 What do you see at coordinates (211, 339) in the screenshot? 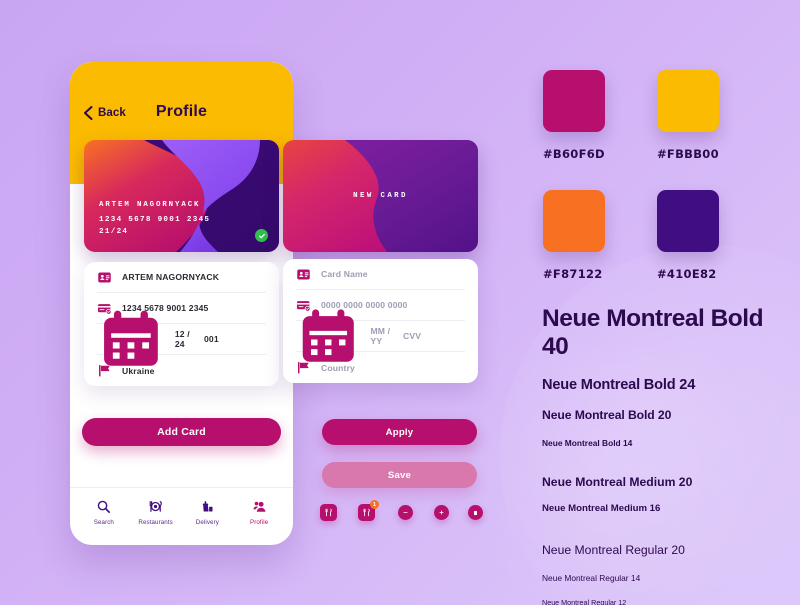
I see `cvv-value: 001` at bounding box center [211, 339].